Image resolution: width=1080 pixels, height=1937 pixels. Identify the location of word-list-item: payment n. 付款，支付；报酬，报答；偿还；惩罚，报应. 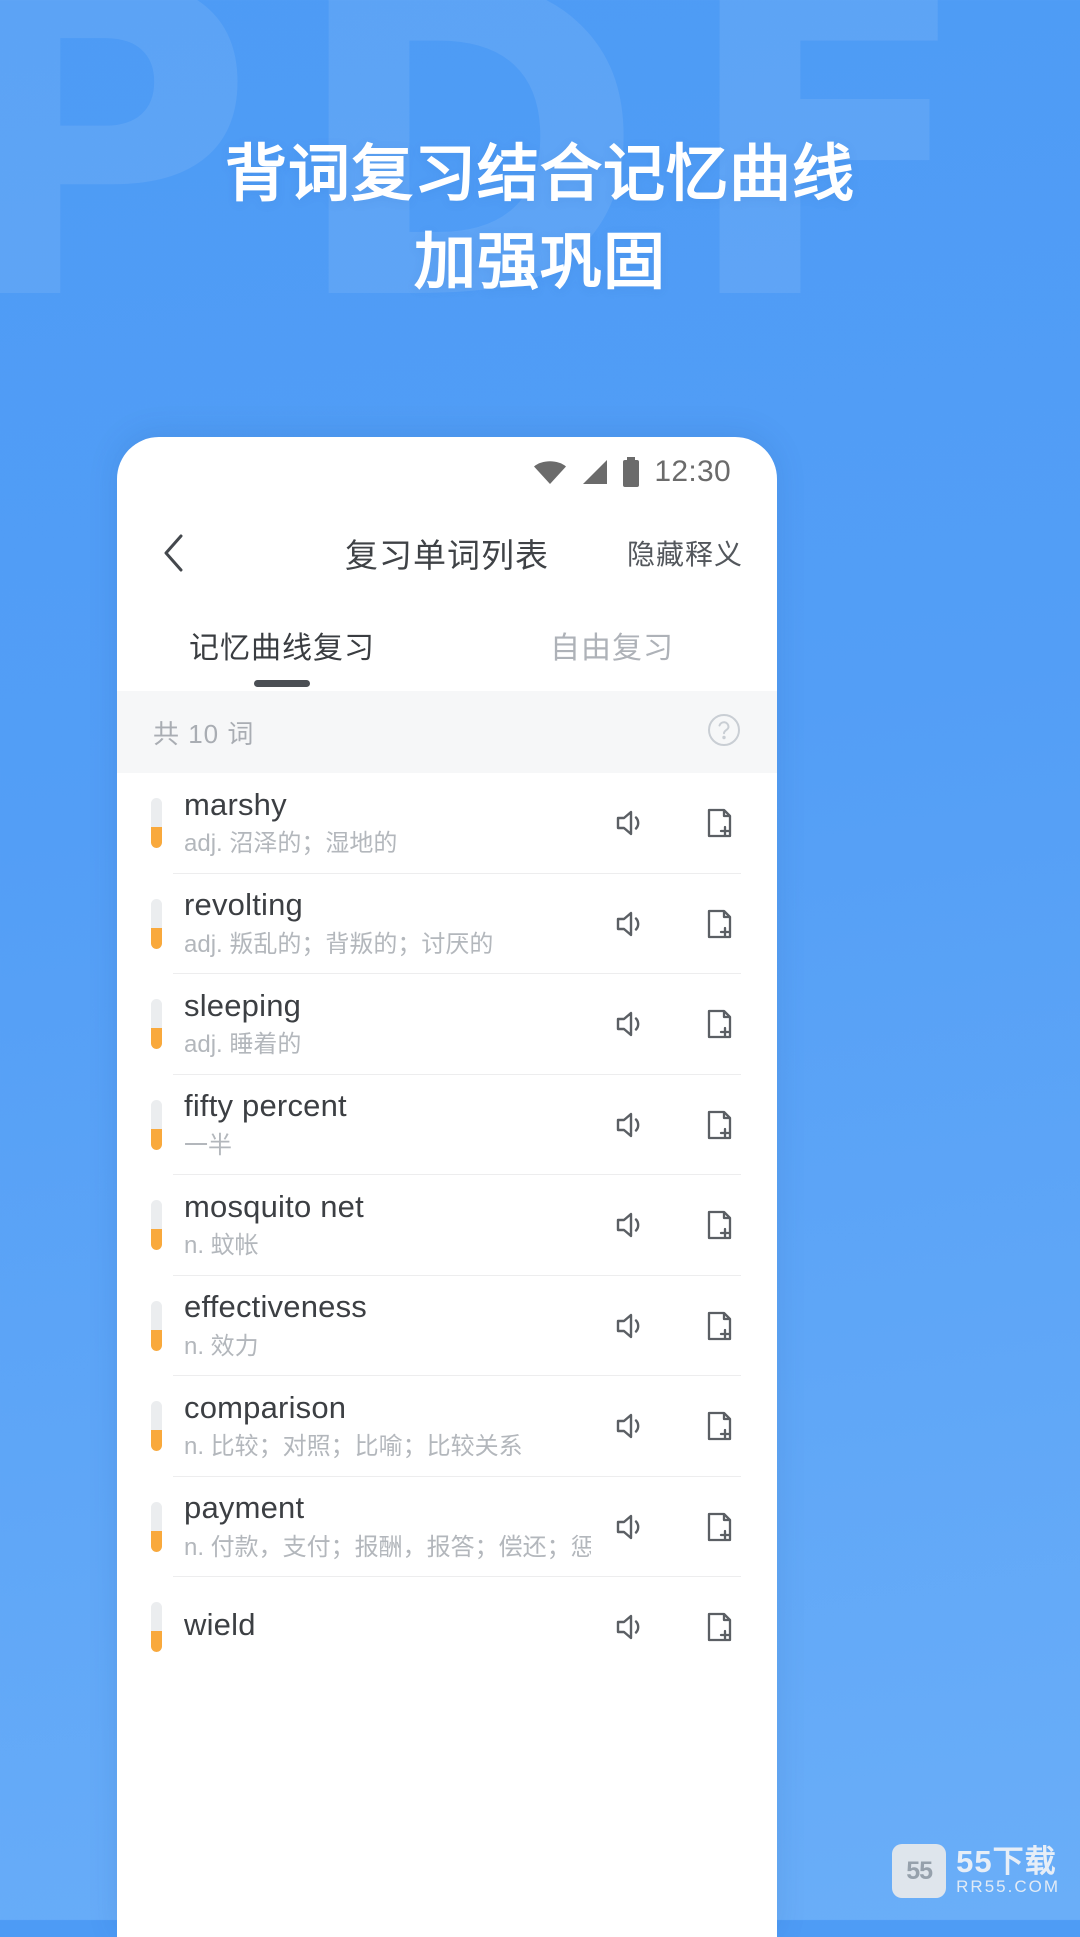
(447, 1527).